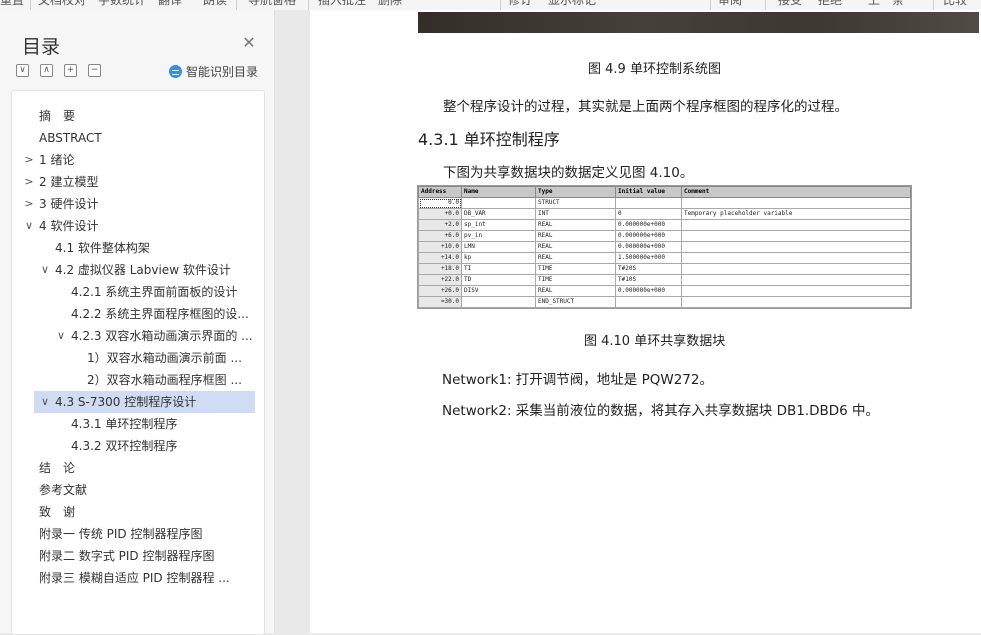  What do you see at coordinates (137, 182) in the screenshot?
I see `toc-item: >2 建立模型` at bounding box center [137, 182].